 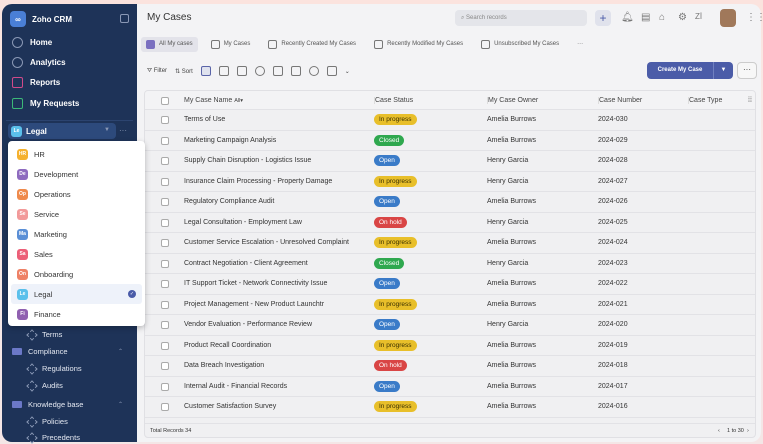 What do you see at coordinates (723, 70) in the screenshot?
I see `chevron-down-icon: ▼` at bounding box center [723, 70].